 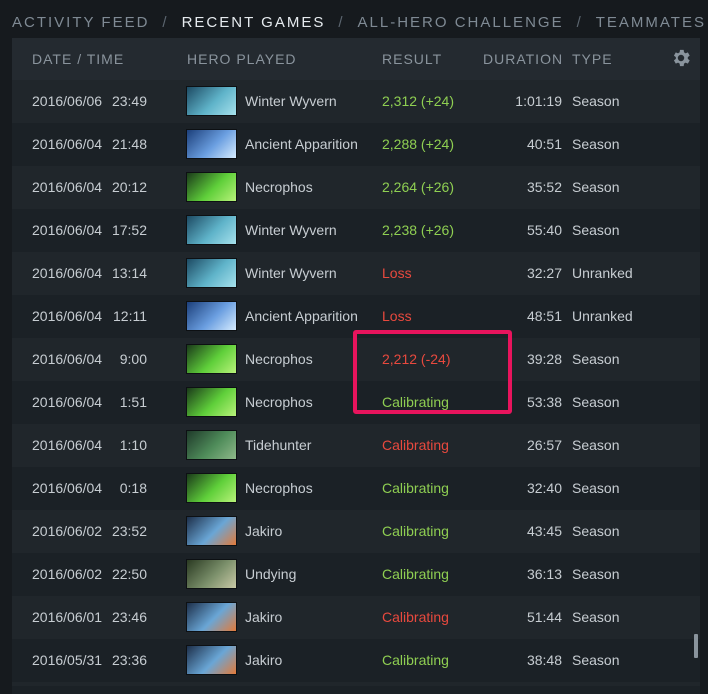 I want to click on game-time: 20:12, so click(x=129, y=187).